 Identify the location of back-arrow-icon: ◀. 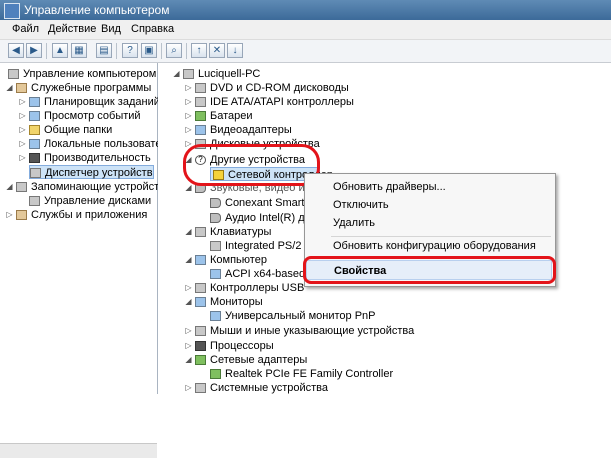
(16, 50).